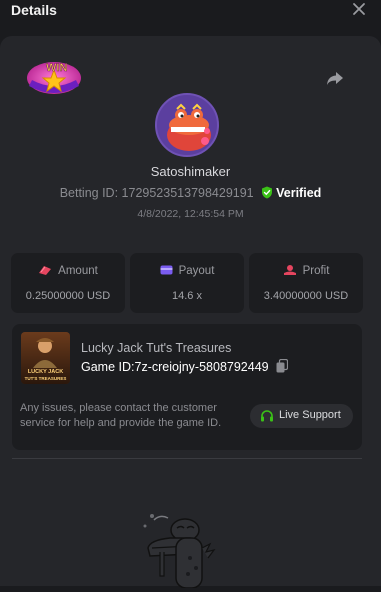 This screenshot has height=592, width=381. What do you see at coordinates (45, 372) in the screenshot?
I see `svg-text: LUCKY JACK` at bounding box center [45, 372].